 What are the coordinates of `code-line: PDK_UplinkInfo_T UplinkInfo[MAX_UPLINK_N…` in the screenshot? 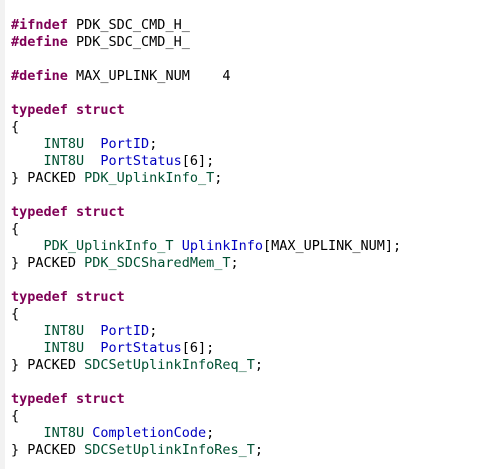 It's located at (206, 246).